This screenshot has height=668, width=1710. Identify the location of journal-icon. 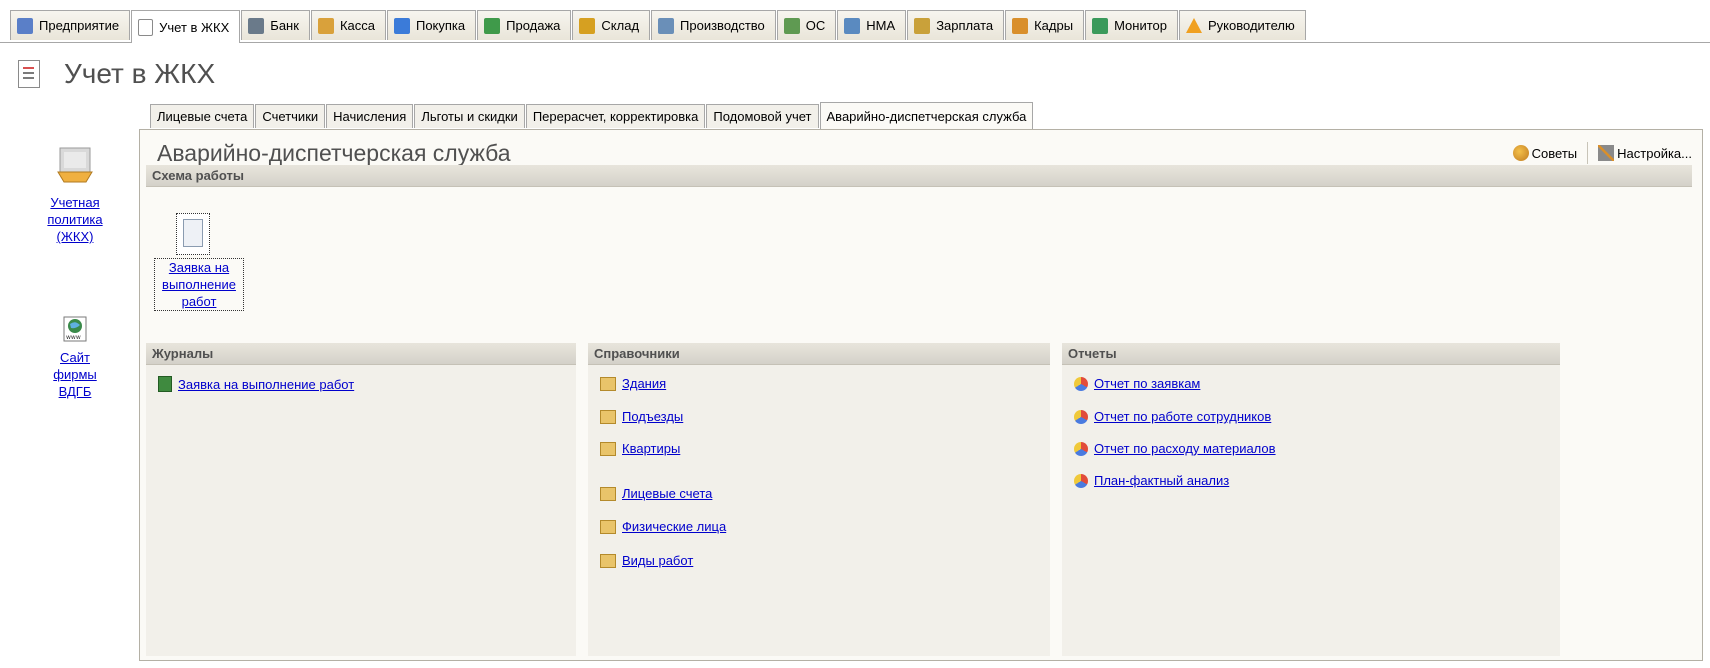
(165, 384).